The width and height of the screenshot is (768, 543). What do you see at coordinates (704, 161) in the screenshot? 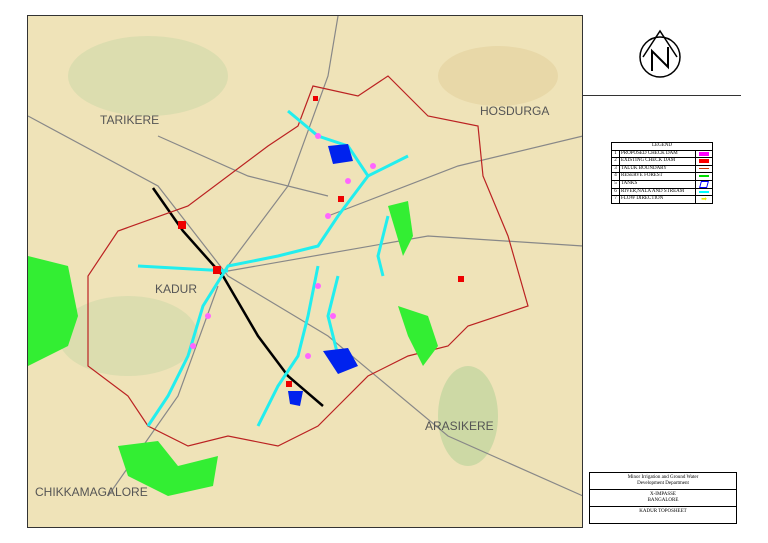
I see `existing-check-dam-swatch` at bounding box center [704, 161].